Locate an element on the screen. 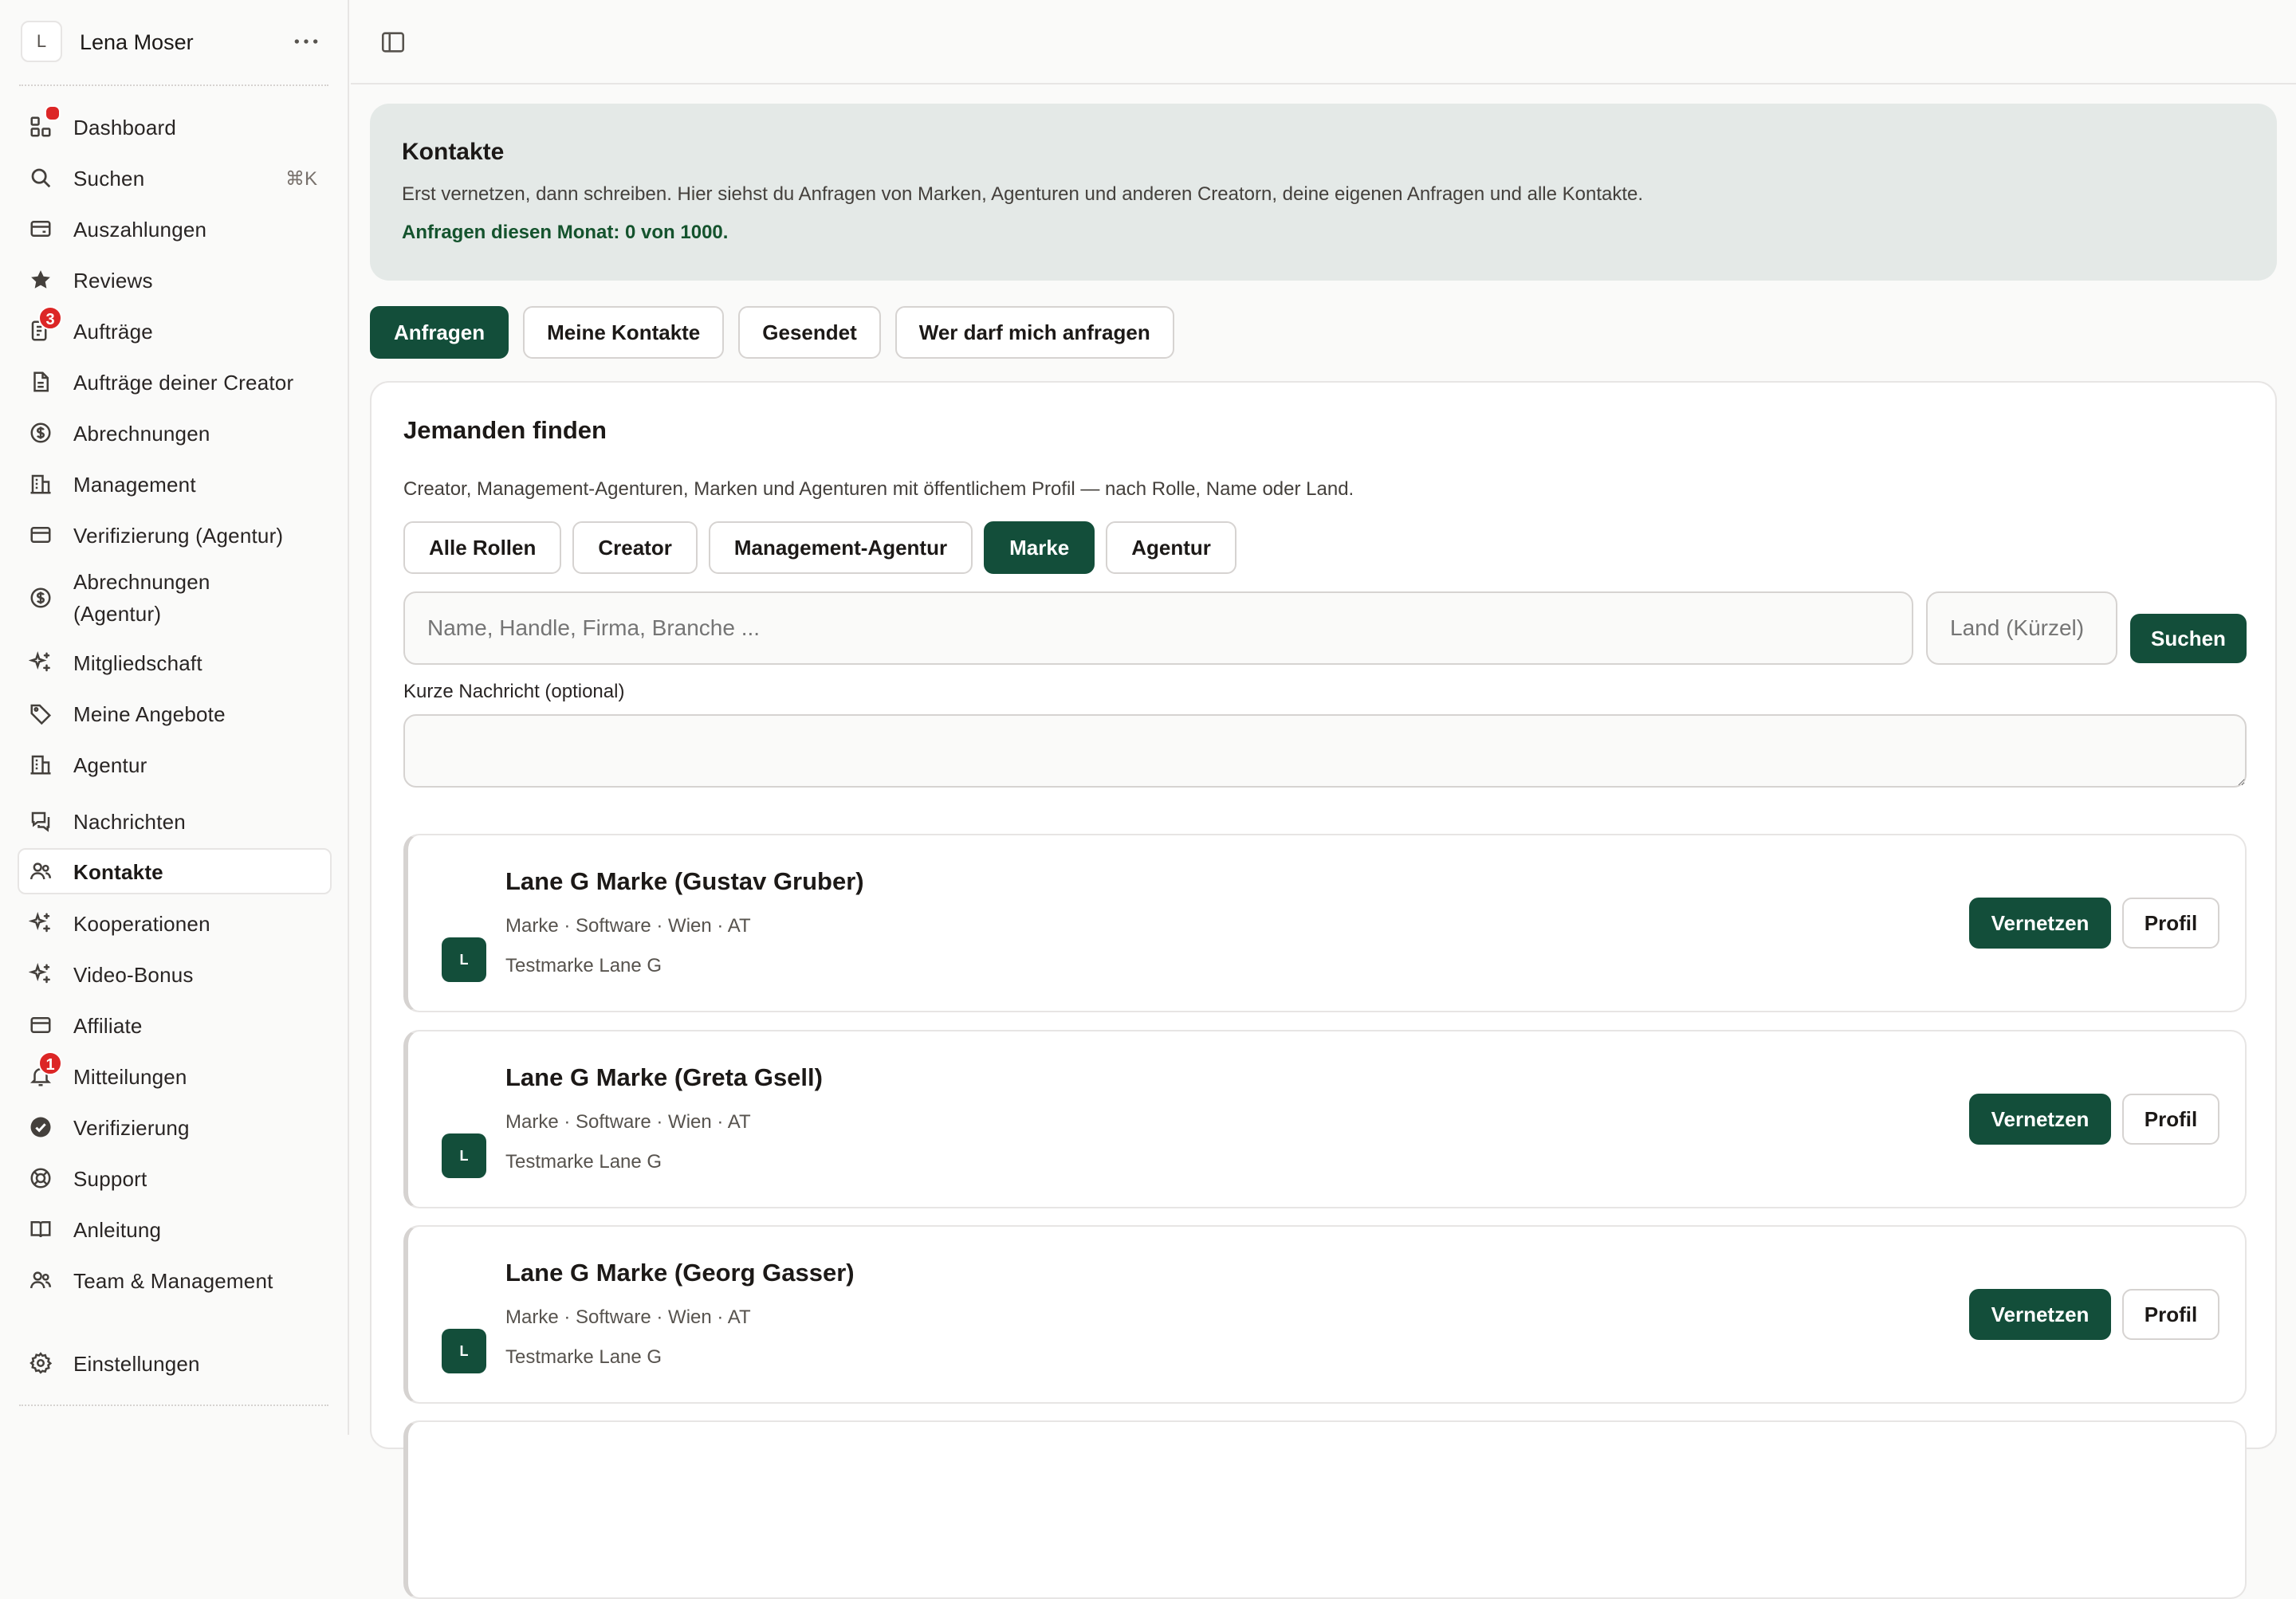  sidebar-item-suchen: Suchen ⌘K is located at coordinates (175, 178).